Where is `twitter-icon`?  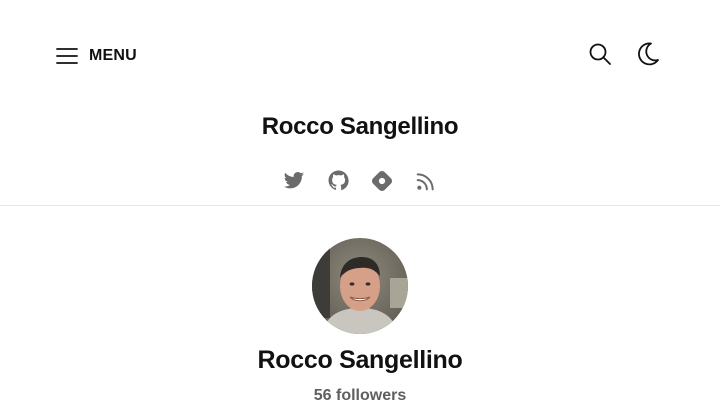
twitter-icon is located at coordinates (294, 183).